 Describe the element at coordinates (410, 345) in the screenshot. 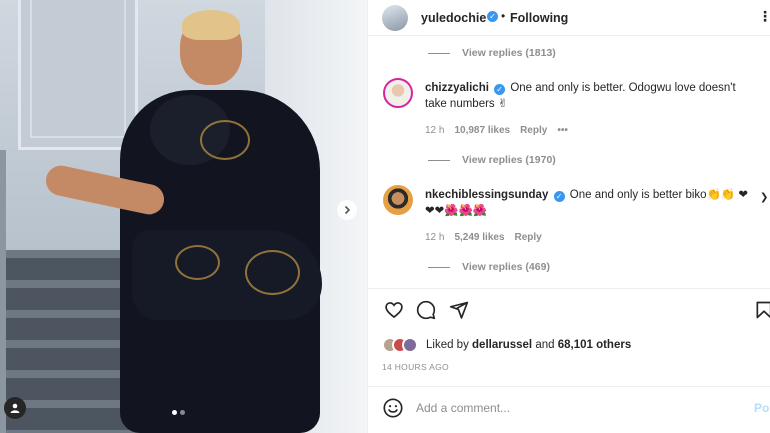

I see `liker-avatar` at that location.